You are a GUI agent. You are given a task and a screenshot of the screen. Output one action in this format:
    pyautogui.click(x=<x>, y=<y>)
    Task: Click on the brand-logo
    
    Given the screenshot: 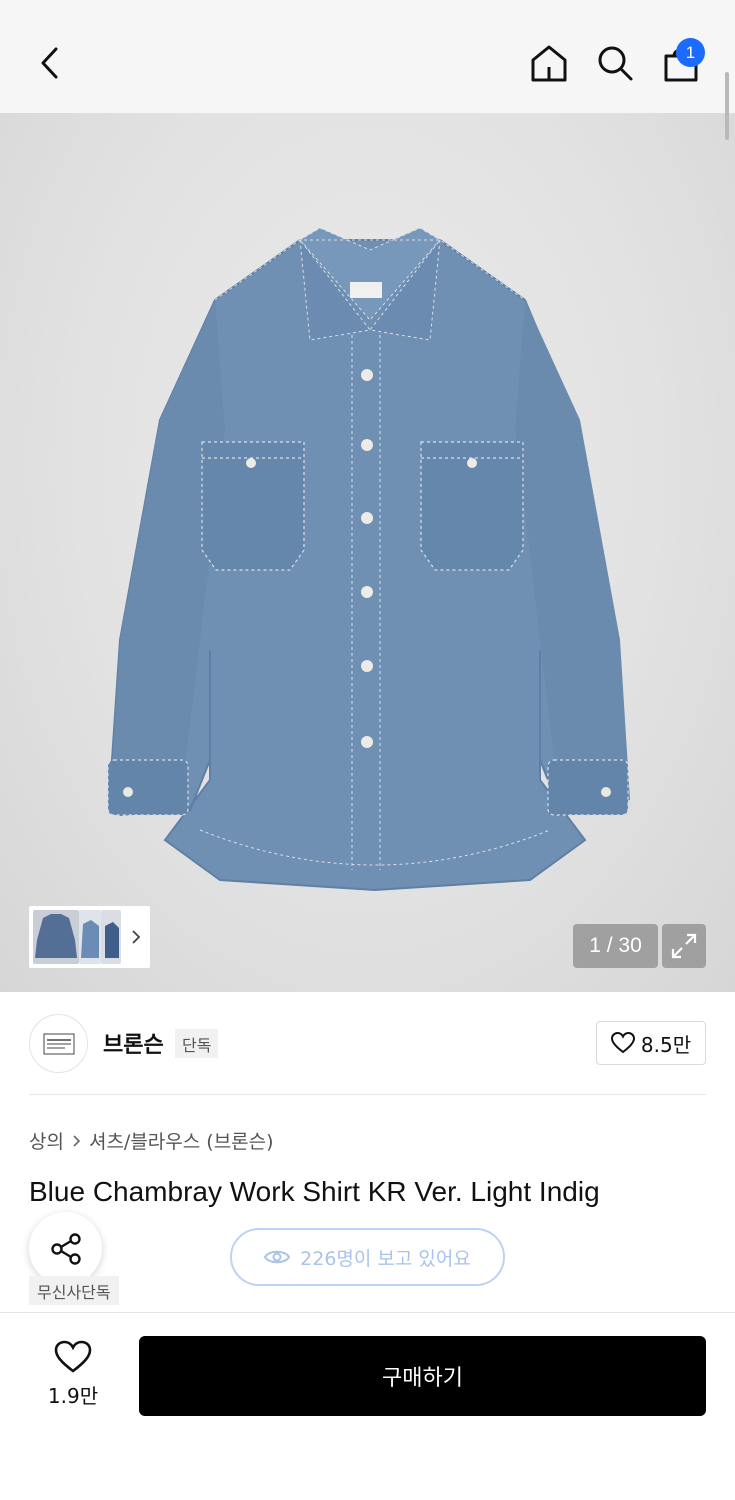 What is the action you would take?
    pyautogui.click(x=58, y=1043)
    